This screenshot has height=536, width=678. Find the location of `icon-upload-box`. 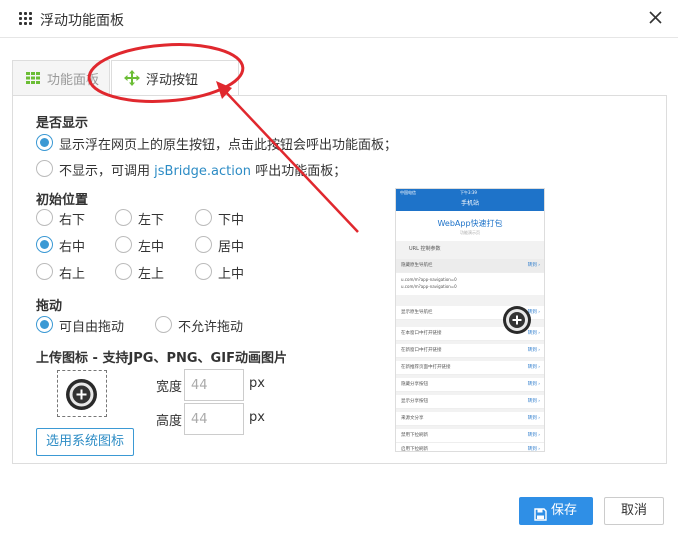

icon-upload-box is located at coordinates (82, 393).